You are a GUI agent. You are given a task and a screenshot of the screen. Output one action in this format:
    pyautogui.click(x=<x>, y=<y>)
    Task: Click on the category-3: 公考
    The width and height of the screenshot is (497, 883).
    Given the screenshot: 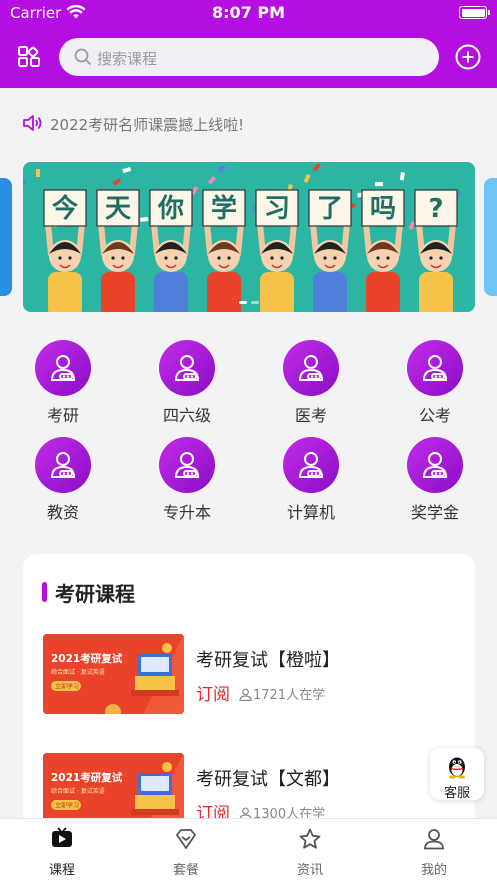 What is the action you would take?
    pyautogui.click(x=435, y=385)
    